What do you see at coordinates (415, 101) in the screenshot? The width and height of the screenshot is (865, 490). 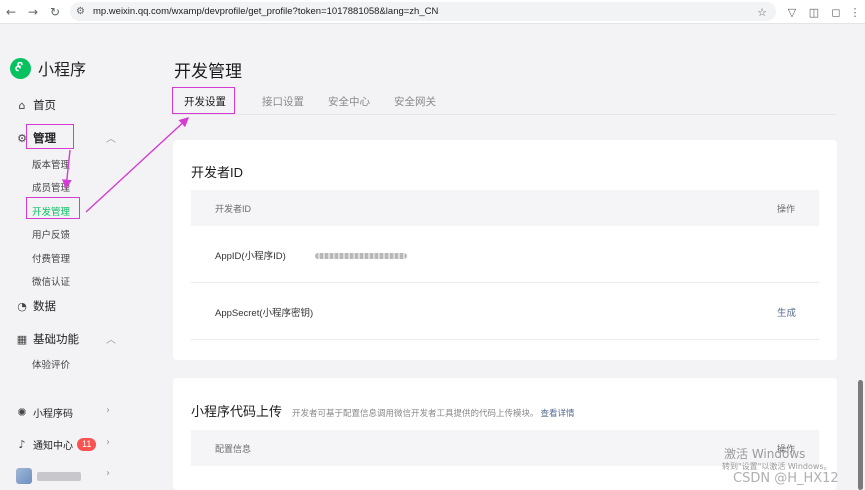 I see `tab-security-gateway: 安全网关` at bounding box center [415, 101].